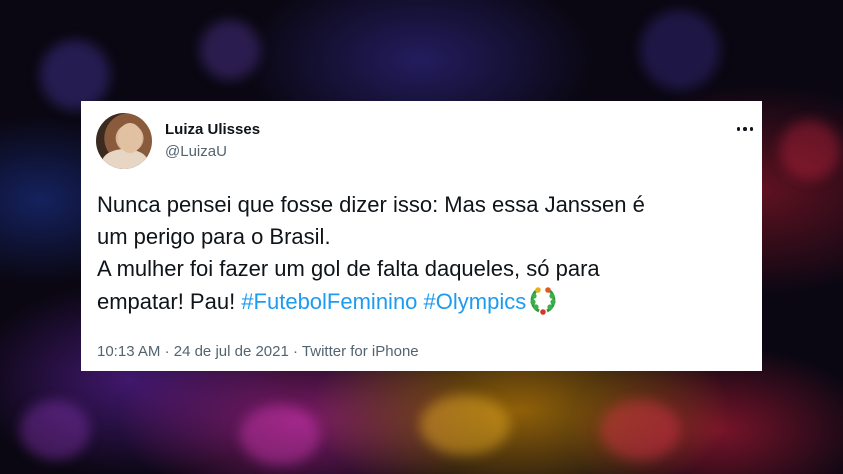  I want to click on tweet-date: 24 de jul de 2021, so click(231, 351).